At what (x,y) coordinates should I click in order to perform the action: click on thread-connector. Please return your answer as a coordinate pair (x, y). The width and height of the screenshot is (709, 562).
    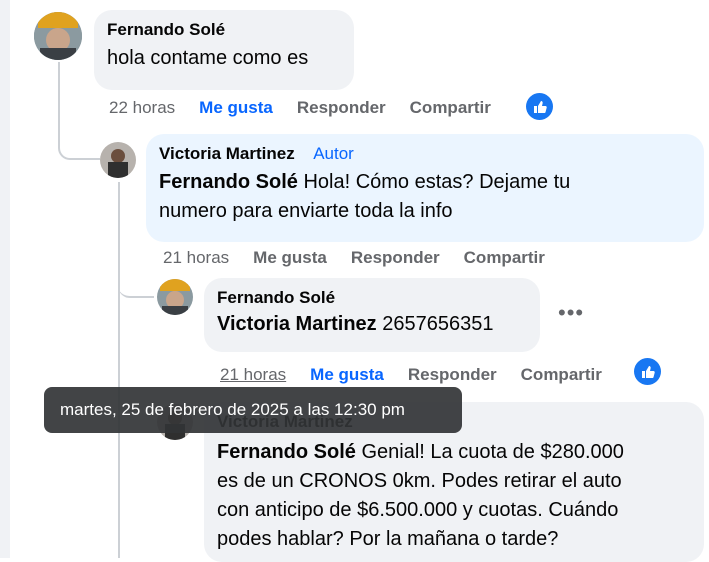
    Looking at the image, I should click on (136, 274).